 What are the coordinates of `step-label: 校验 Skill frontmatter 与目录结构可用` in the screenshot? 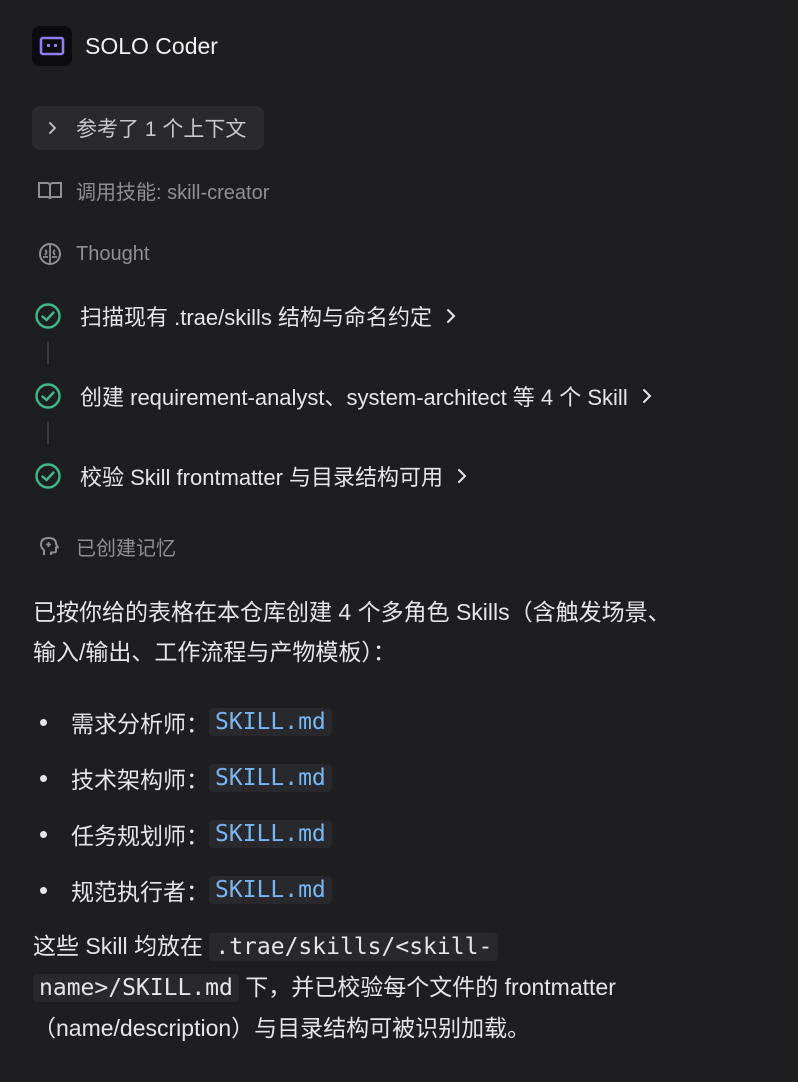 It's located at (262, 477).